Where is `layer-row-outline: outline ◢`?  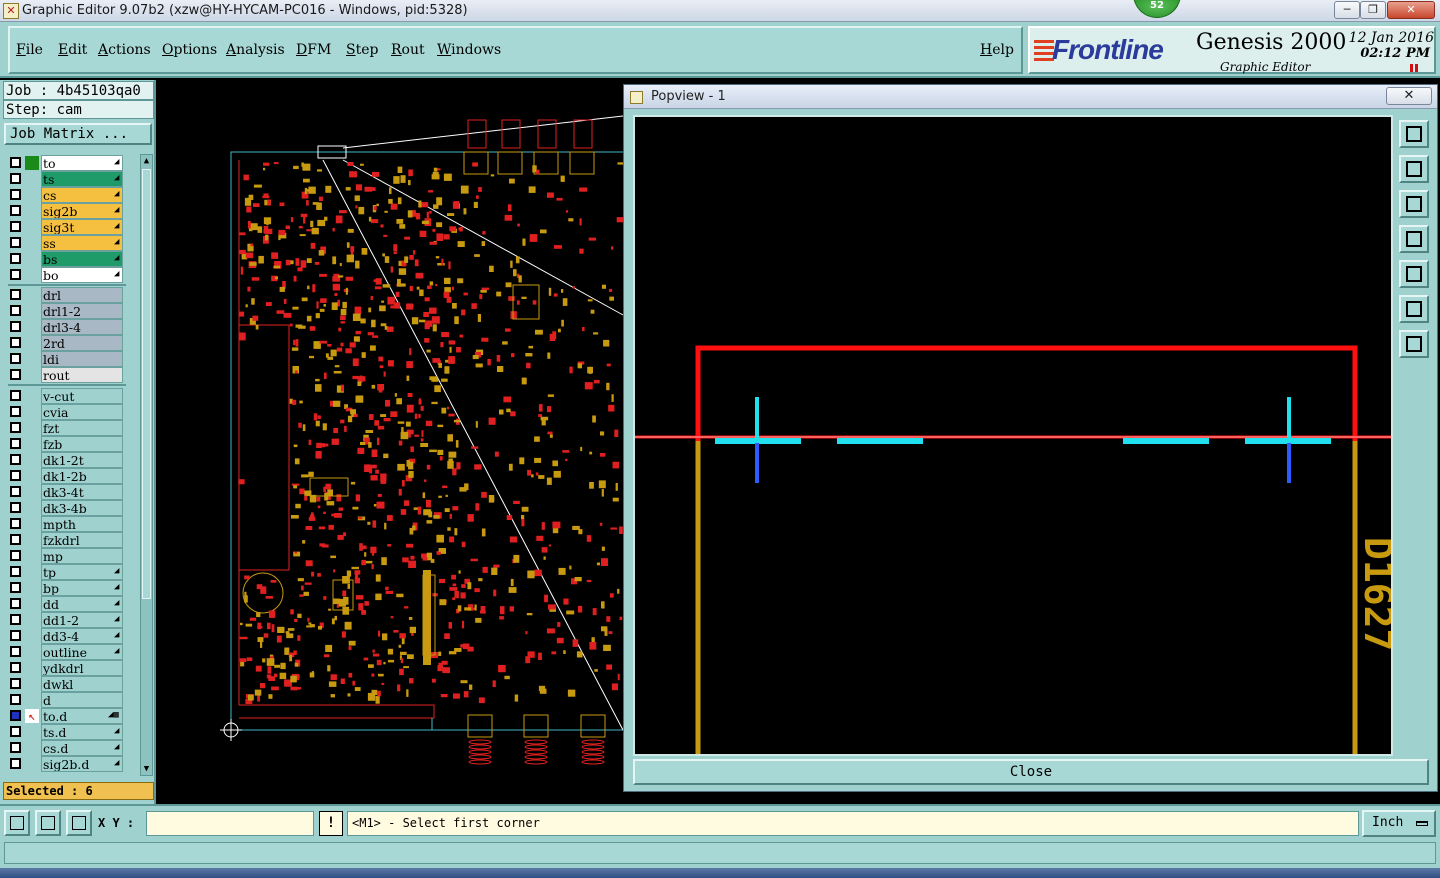
layer-row-outline: outline ◢ is located at coordinates (71, 652).